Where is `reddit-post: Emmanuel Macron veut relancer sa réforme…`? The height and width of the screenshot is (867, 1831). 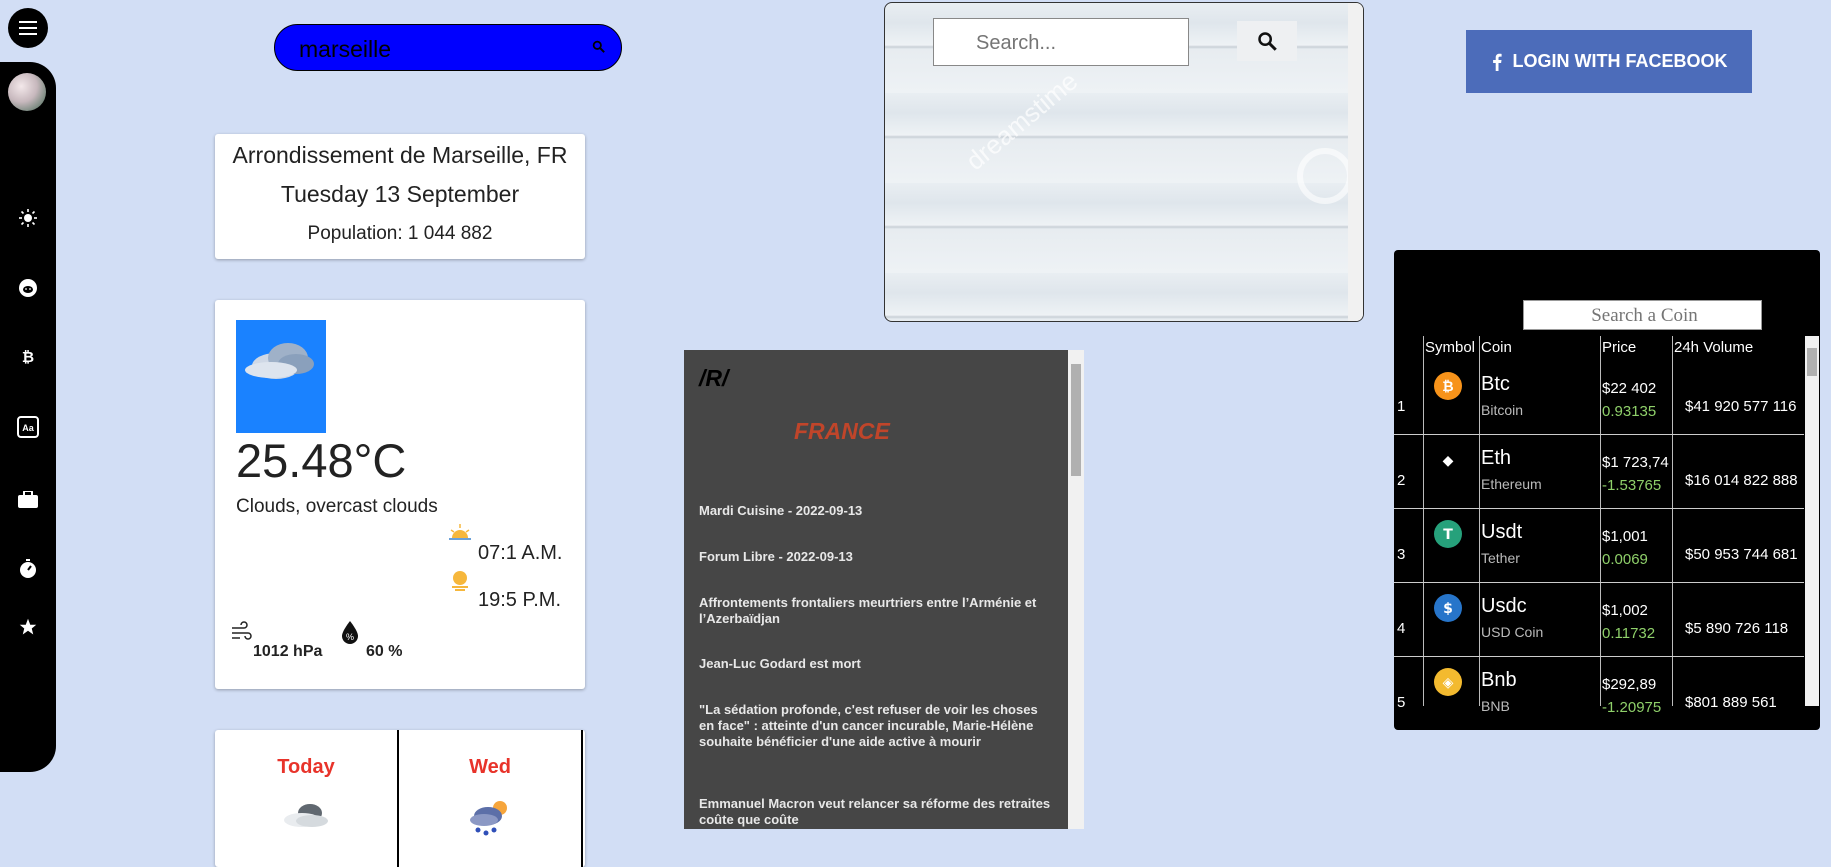
reddit-post: Emmanuel Macron veut relancer sa réforme… is located at coordinates (876, 812).